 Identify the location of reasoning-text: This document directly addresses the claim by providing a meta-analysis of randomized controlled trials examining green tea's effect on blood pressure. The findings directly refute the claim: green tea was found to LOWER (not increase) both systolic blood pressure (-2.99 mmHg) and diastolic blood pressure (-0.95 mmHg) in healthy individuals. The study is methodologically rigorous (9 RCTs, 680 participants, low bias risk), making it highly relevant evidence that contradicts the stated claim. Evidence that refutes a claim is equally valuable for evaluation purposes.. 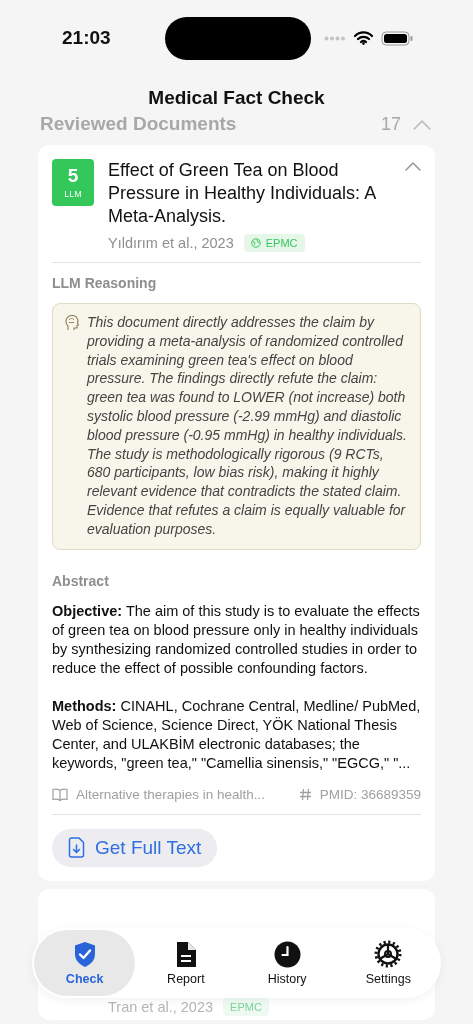
(247, 426).